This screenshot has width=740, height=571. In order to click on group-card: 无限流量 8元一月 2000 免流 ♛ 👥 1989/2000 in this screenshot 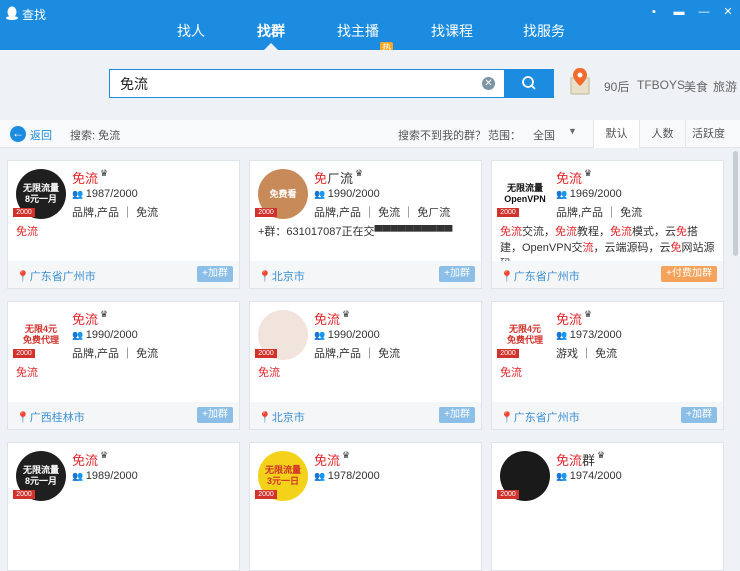, I will do `click(123, 506)`.